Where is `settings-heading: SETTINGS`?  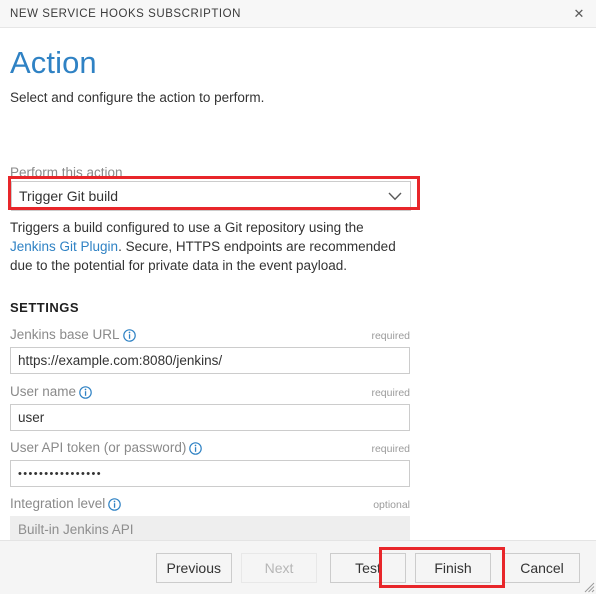 settings-heading: SETTINGS is located at coordinates (45, 307).